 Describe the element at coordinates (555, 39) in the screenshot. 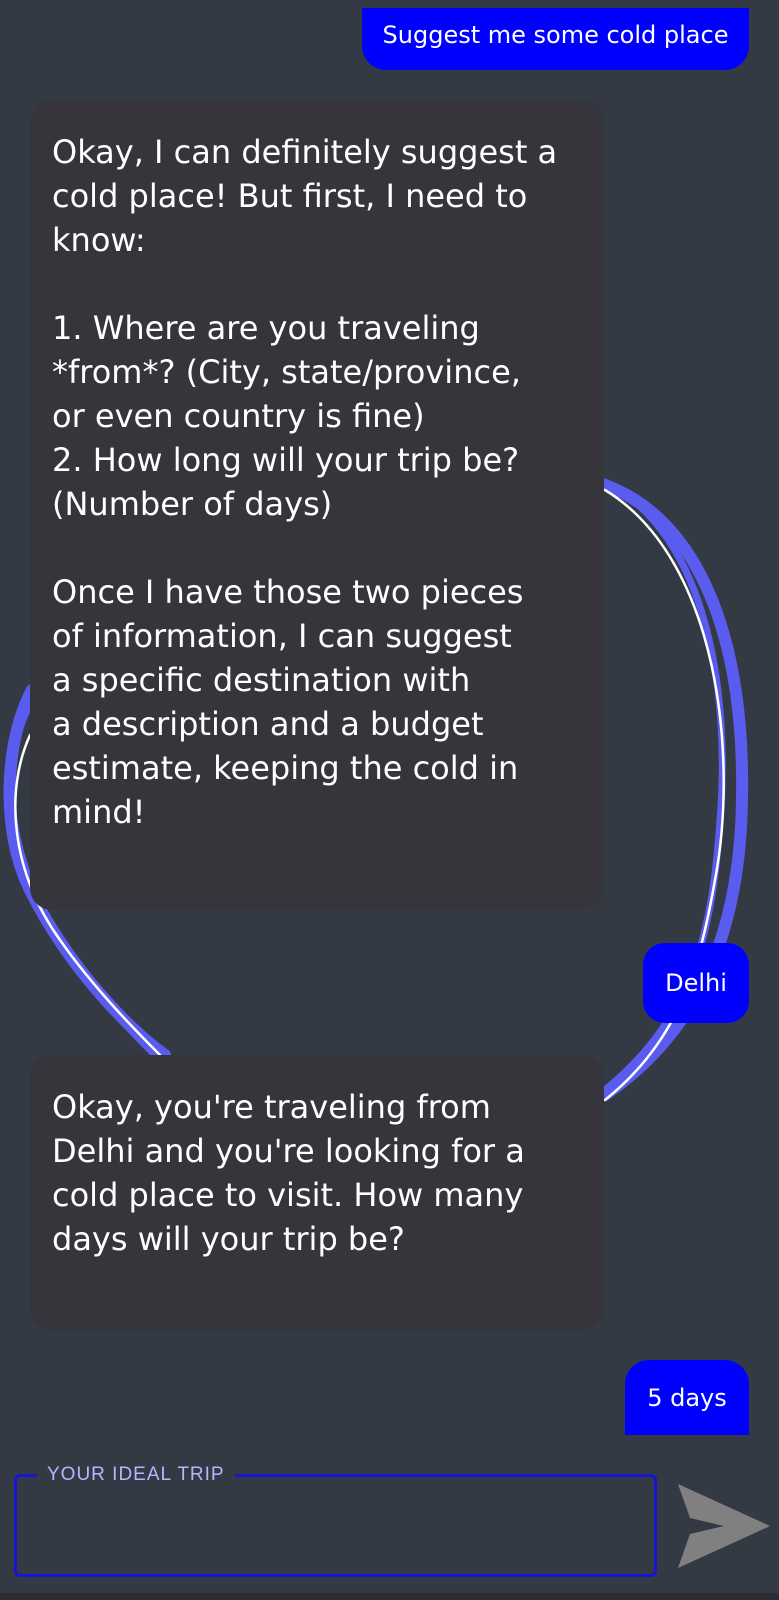

I see `user-message: Suggest me some cold place` at that location.